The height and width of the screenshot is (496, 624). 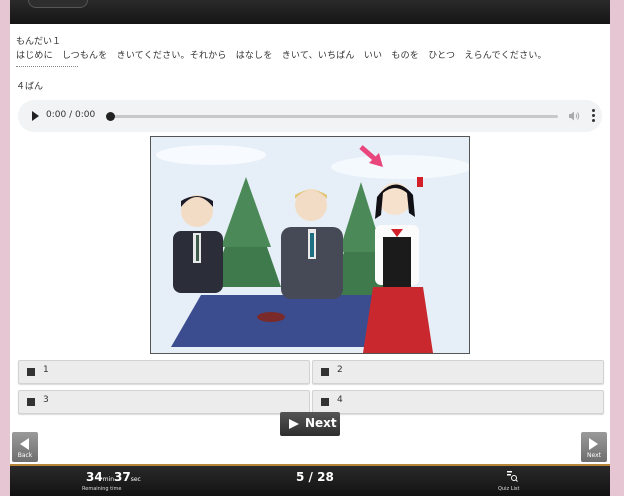 What do you see at coordinates (340, 370) in the screenshot?
I see `option-label: 2` at bounding box center [340, 370].